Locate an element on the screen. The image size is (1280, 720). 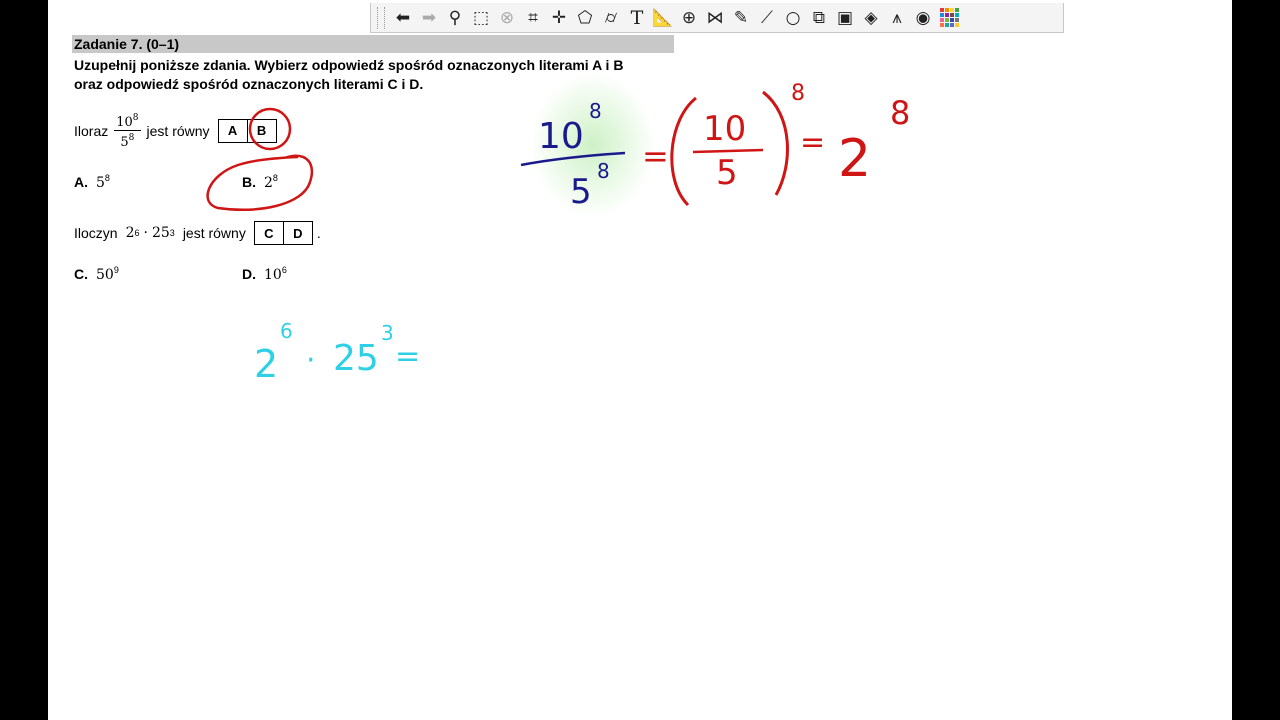
red-frac-num: 10 is located at coordinates (724, 129).